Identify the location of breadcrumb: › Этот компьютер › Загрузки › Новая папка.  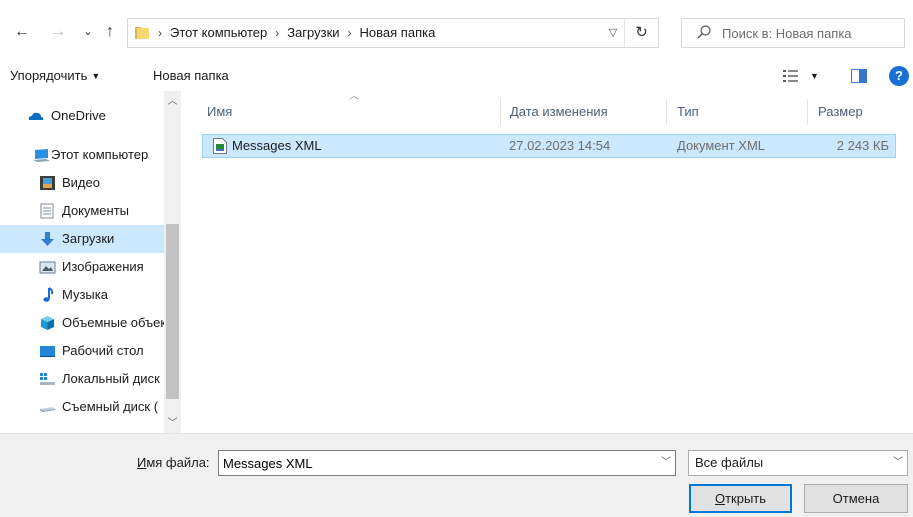
(296, 33).